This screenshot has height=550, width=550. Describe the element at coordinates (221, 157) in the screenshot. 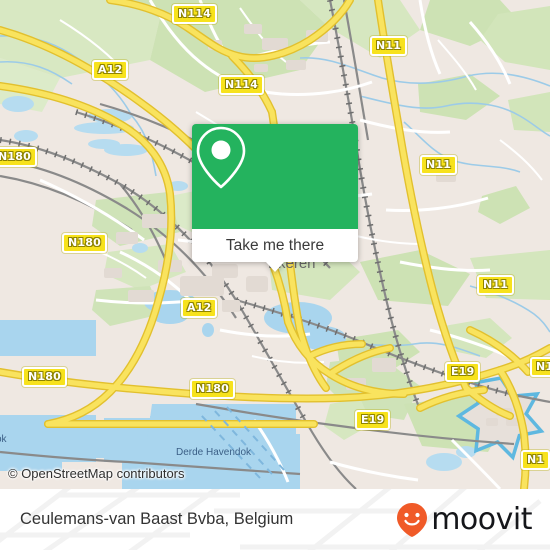

I see `location-pin-icon` at that location.